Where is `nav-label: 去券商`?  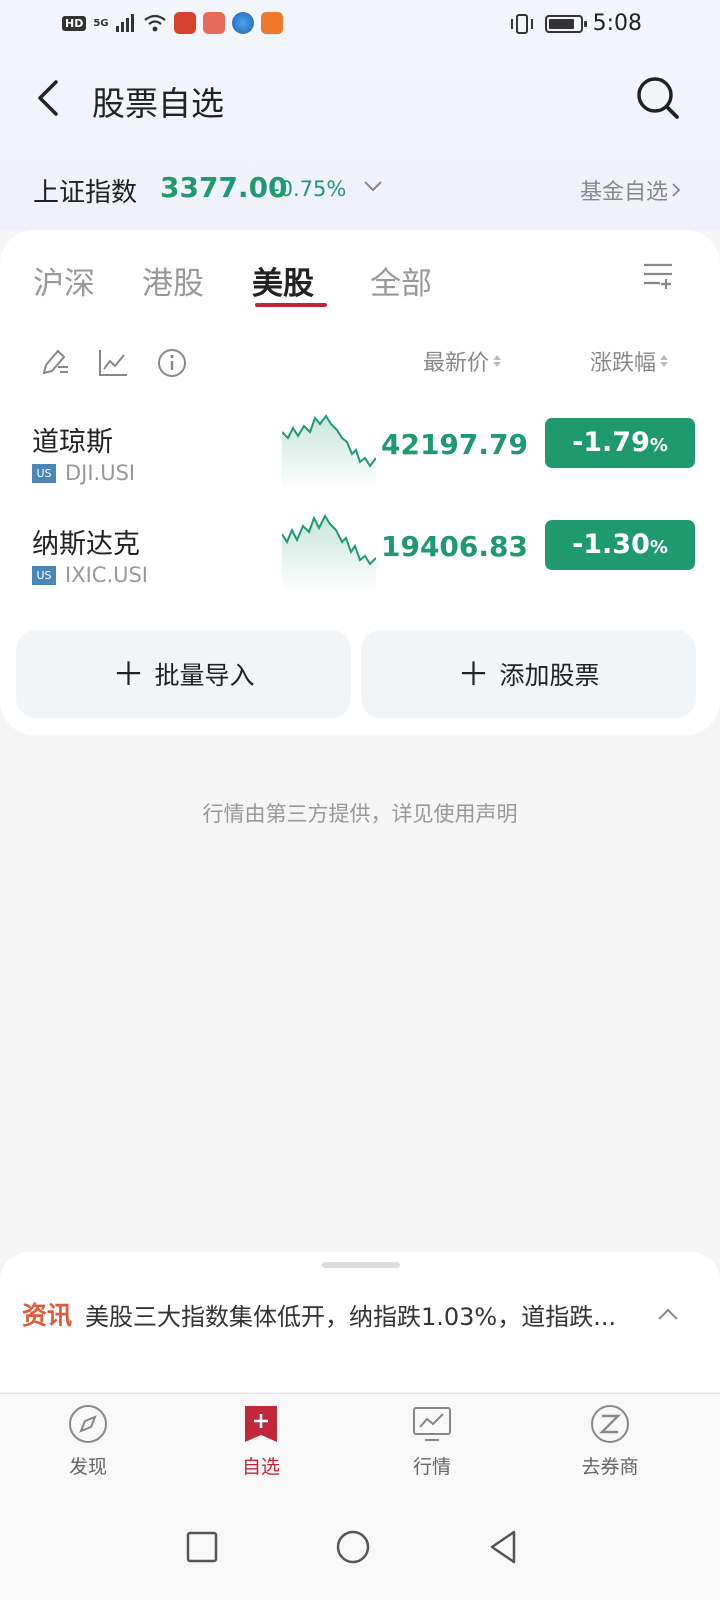 nav-label: 去券商 is located at coordinates (610, 1467).